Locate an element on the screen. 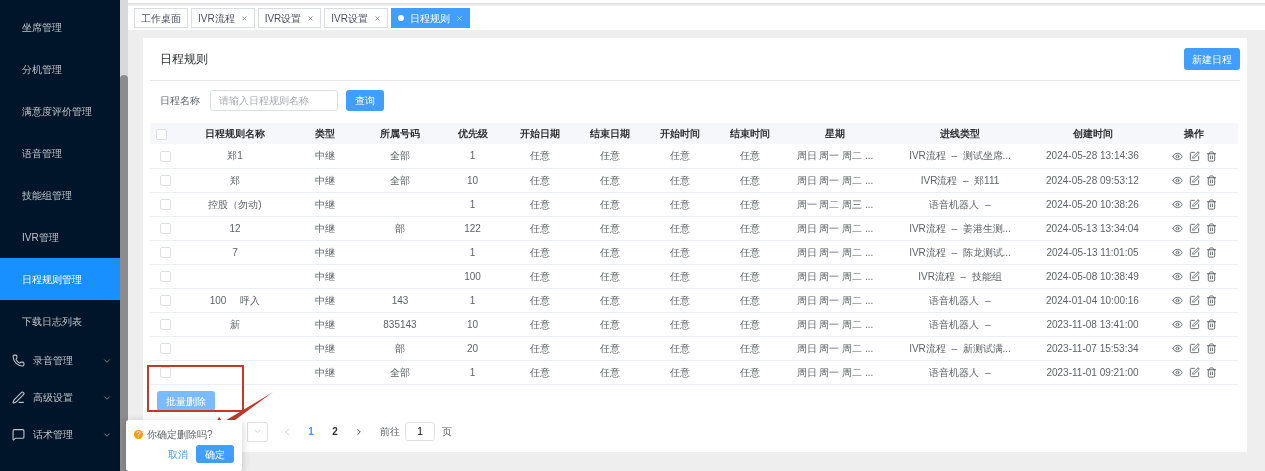 The image size is (1265, 471). sidebar-item: 分机管理 is located at coordinates (60, 69).